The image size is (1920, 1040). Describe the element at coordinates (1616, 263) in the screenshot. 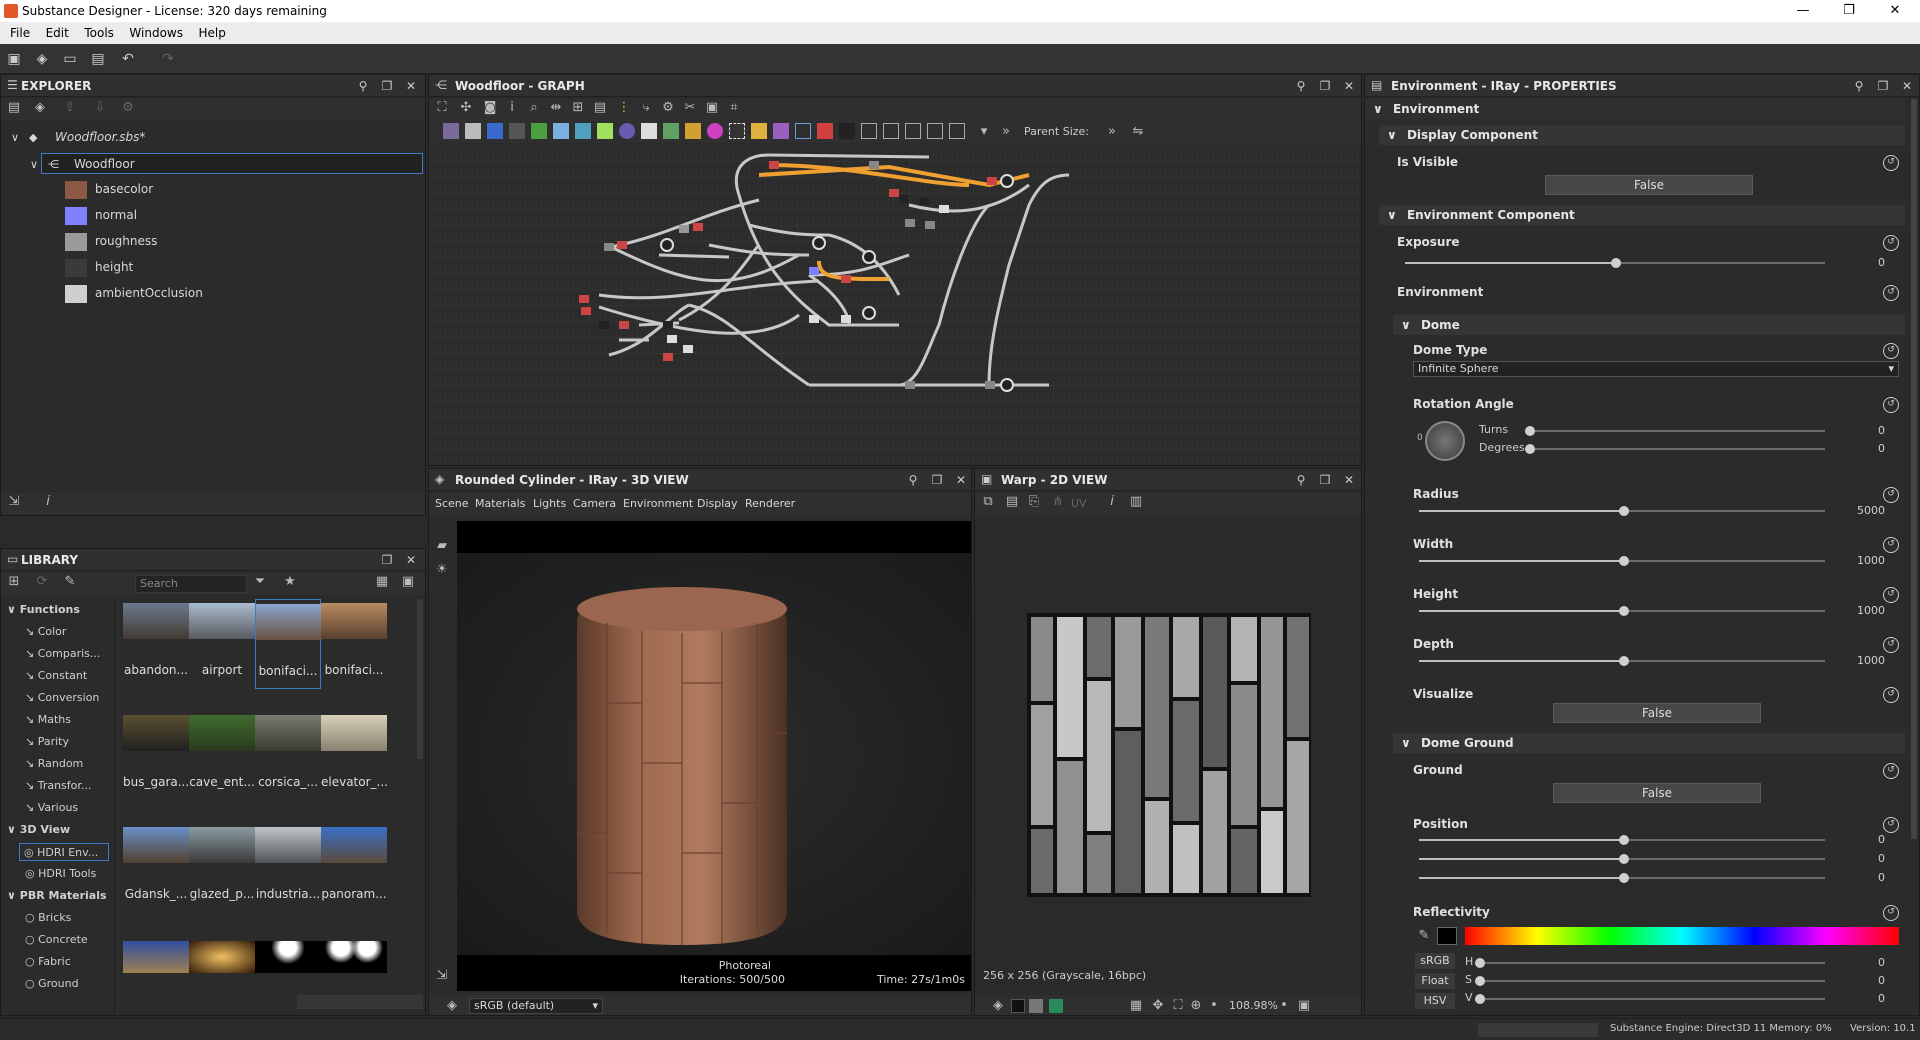

I see `exposure-slider-knob` at that location.